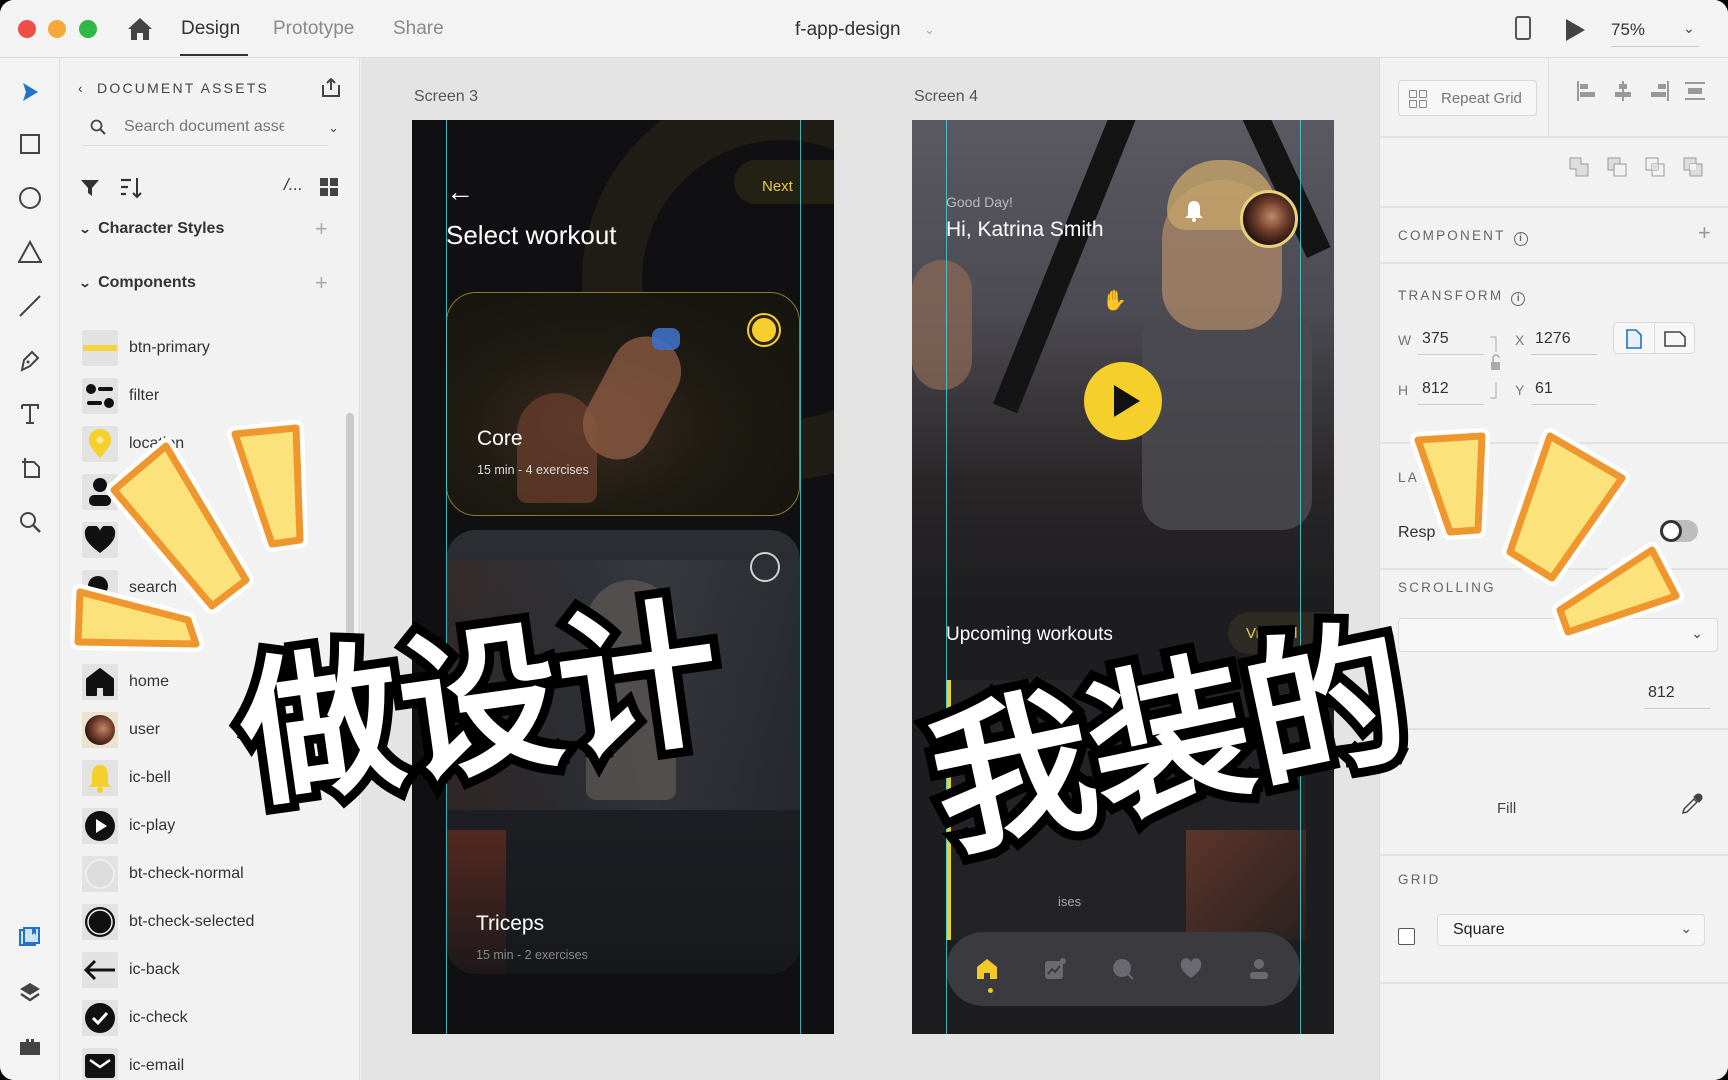 This screenshot has width=1728, height=1080. What do you see at coordinates (88, 29) in the screenshot?
I see `maximize-window-button` at bounding box center [88, 29].